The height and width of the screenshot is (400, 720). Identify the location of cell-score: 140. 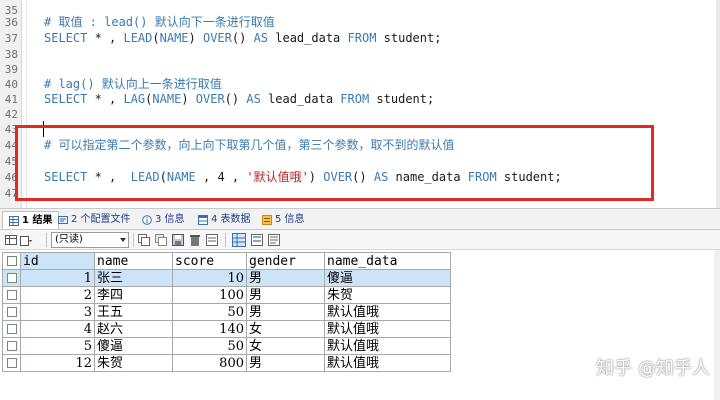
(209, 329).